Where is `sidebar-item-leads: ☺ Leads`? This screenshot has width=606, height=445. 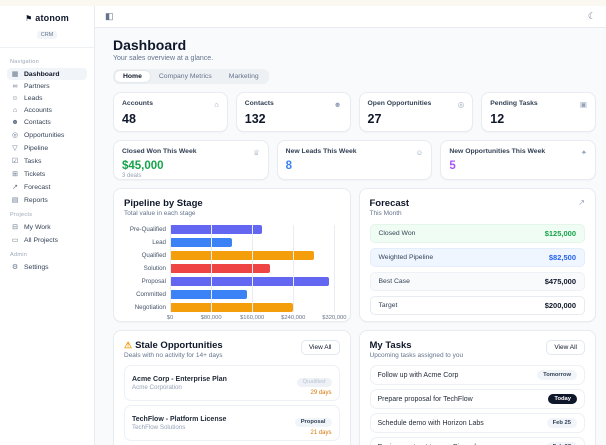 sidebar-item-leads: ☺ Leads is located at coordinates (47, 98).